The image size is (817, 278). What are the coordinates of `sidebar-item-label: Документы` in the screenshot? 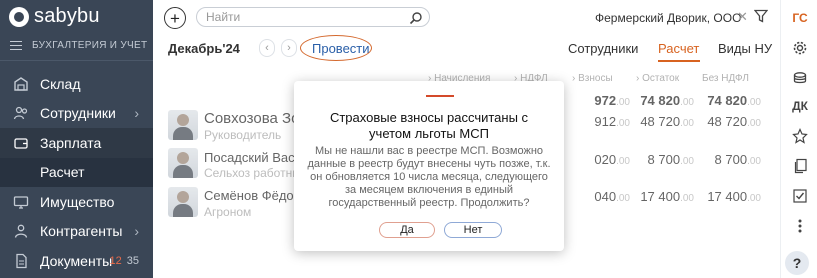 It's located at (76, 260).